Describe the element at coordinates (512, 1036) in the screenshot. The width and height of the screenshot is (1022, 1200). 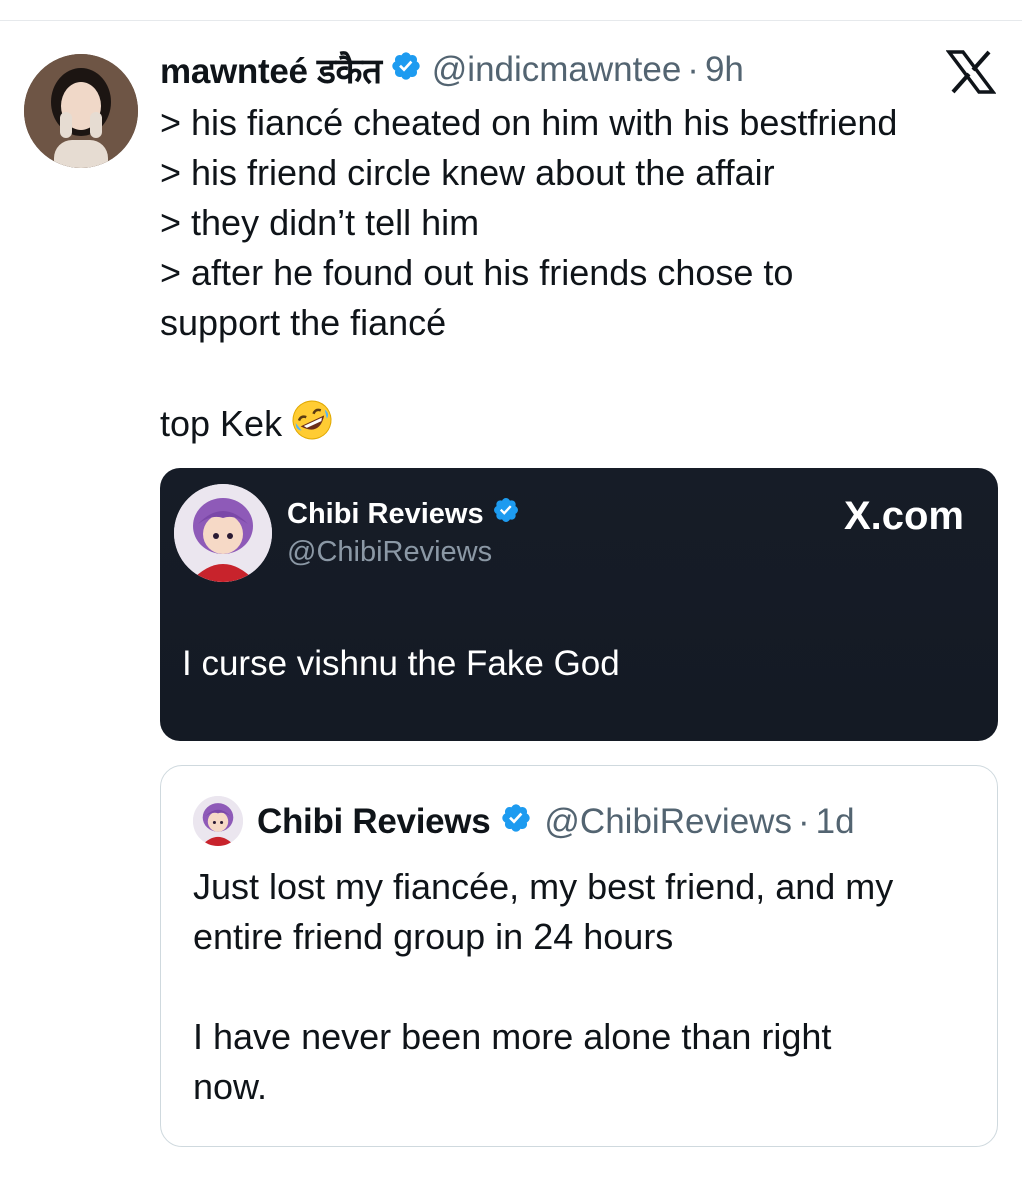
I see `quoted-line: I have never been more alone than right` at that location.